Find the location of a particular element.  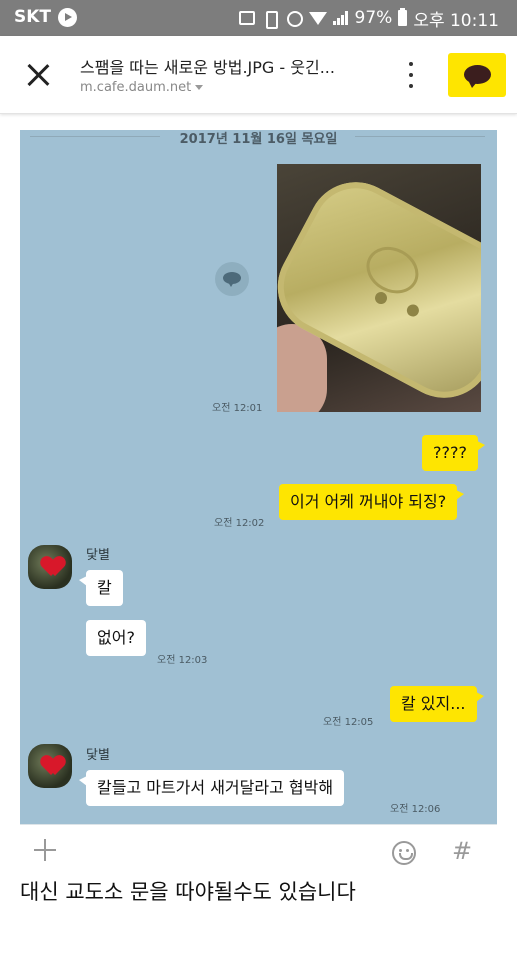

url-text: m.cafe.daum.net is located at coordinates (136, 87).